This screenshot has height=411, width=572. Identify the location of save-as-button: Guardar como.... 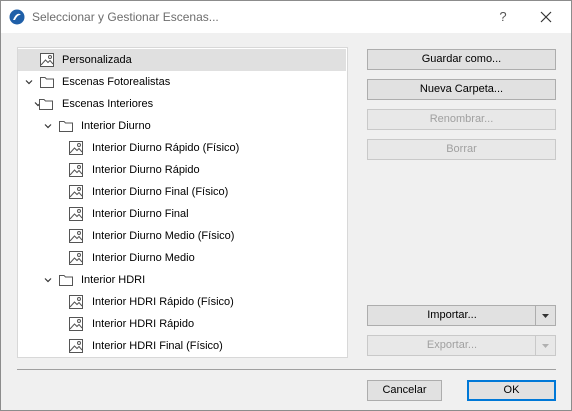
(461, 59).